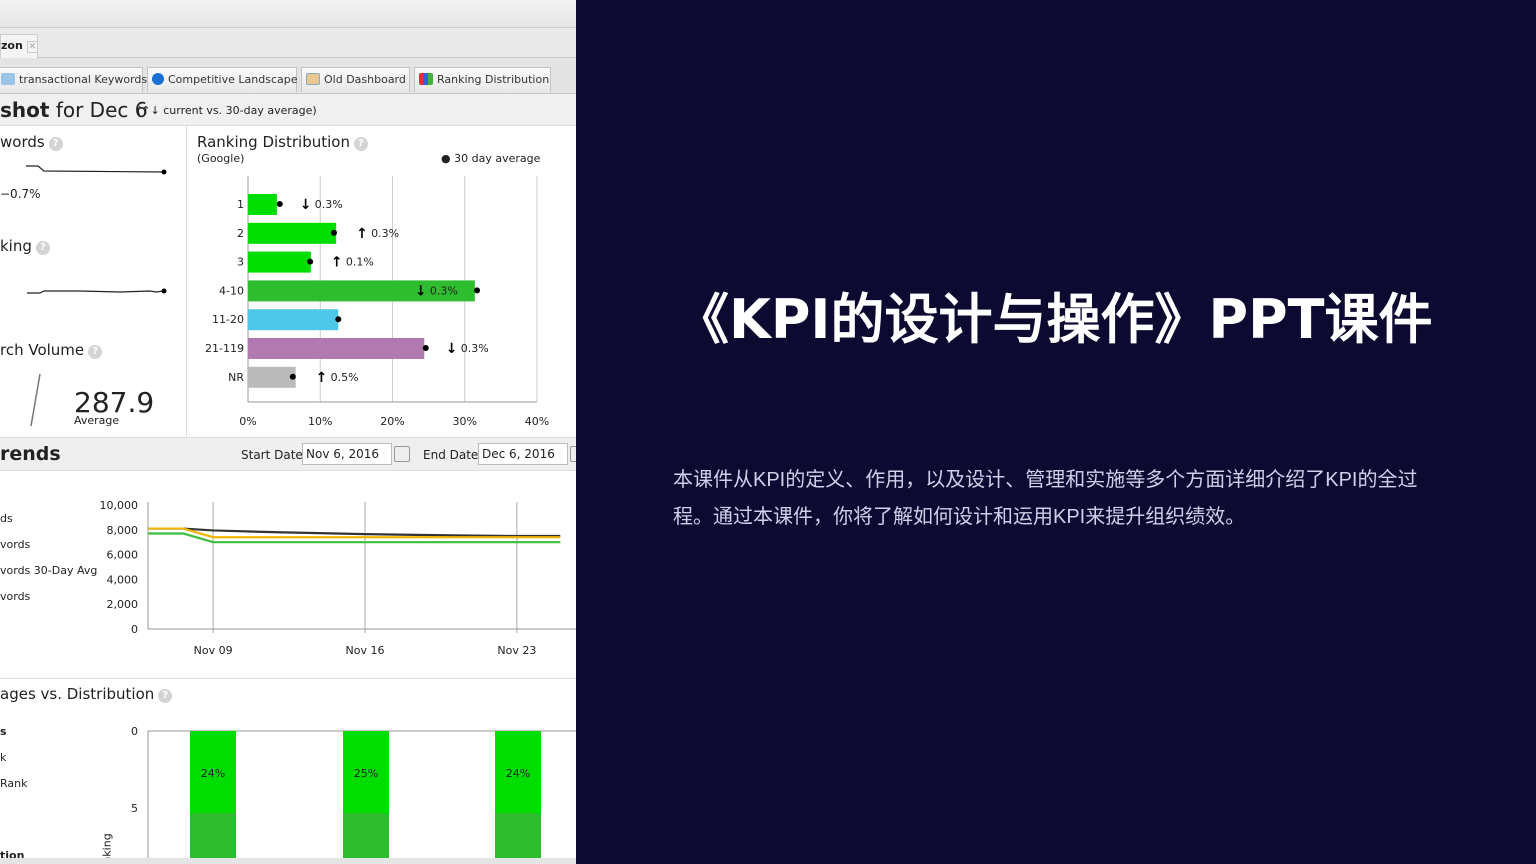 The height and width of the screenshot is (864, 1536). Describe the element at coordinates (213, 650) in the screenshot. I see `x-tick-label: Nov 09` at that location.